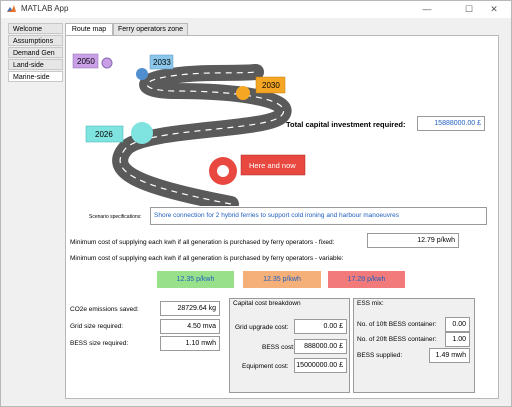  I want to click on grid-size-field: 4.50 mva, so click(190, 326).